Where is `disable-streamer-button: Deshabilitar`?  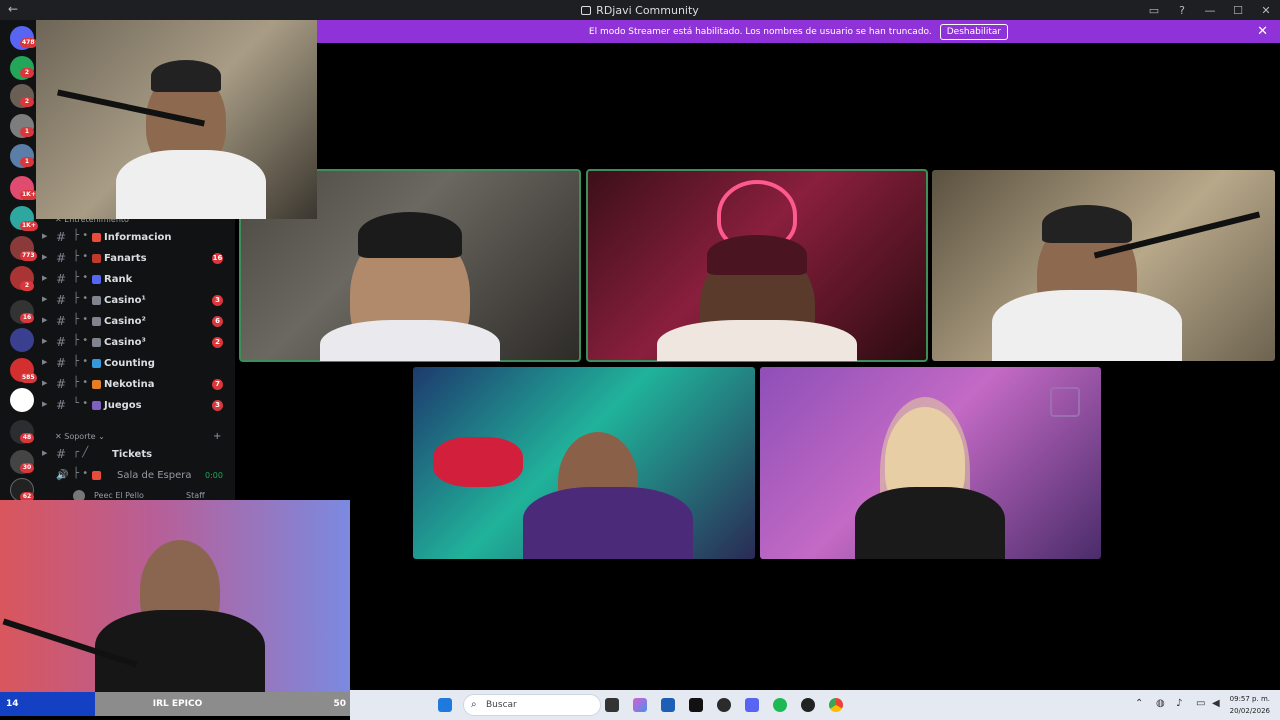
disable-streamer-button: Deshabilitar is located at coordinates (974, 31).